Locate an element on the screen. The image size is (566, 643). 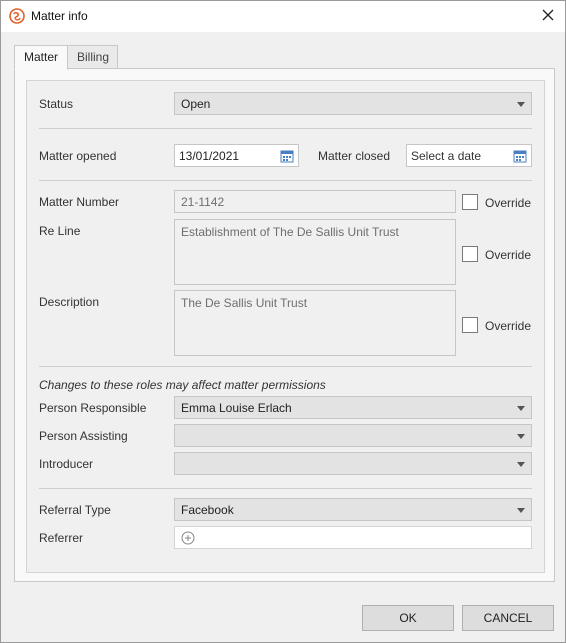
matter-opened-label: Matter opened is located at coordinates (78, 156).